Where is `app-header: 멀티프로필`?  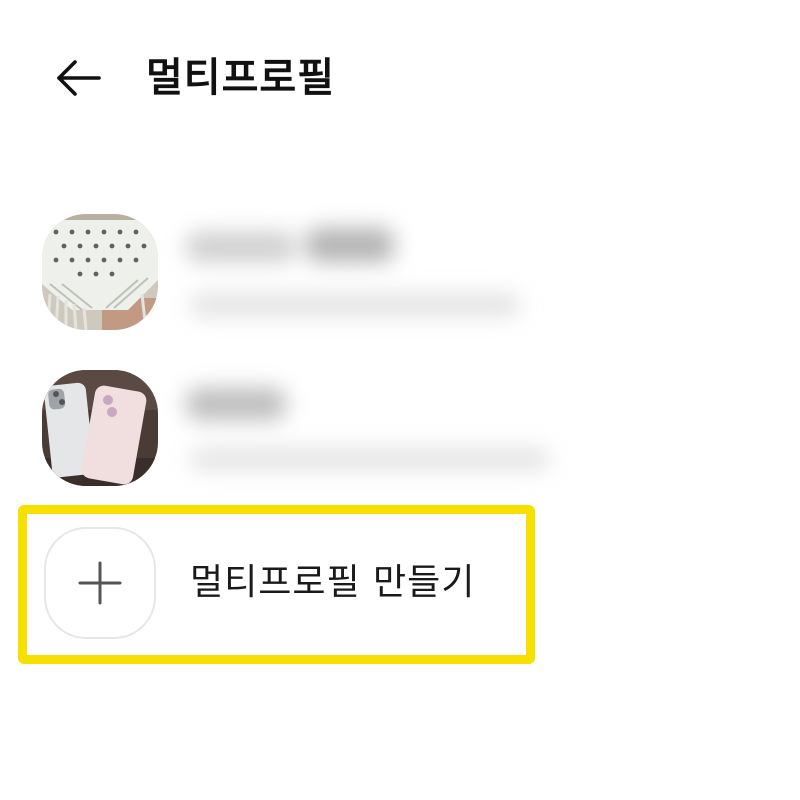 app-header: 멀티프로필 is located at coordinates (400, 78).